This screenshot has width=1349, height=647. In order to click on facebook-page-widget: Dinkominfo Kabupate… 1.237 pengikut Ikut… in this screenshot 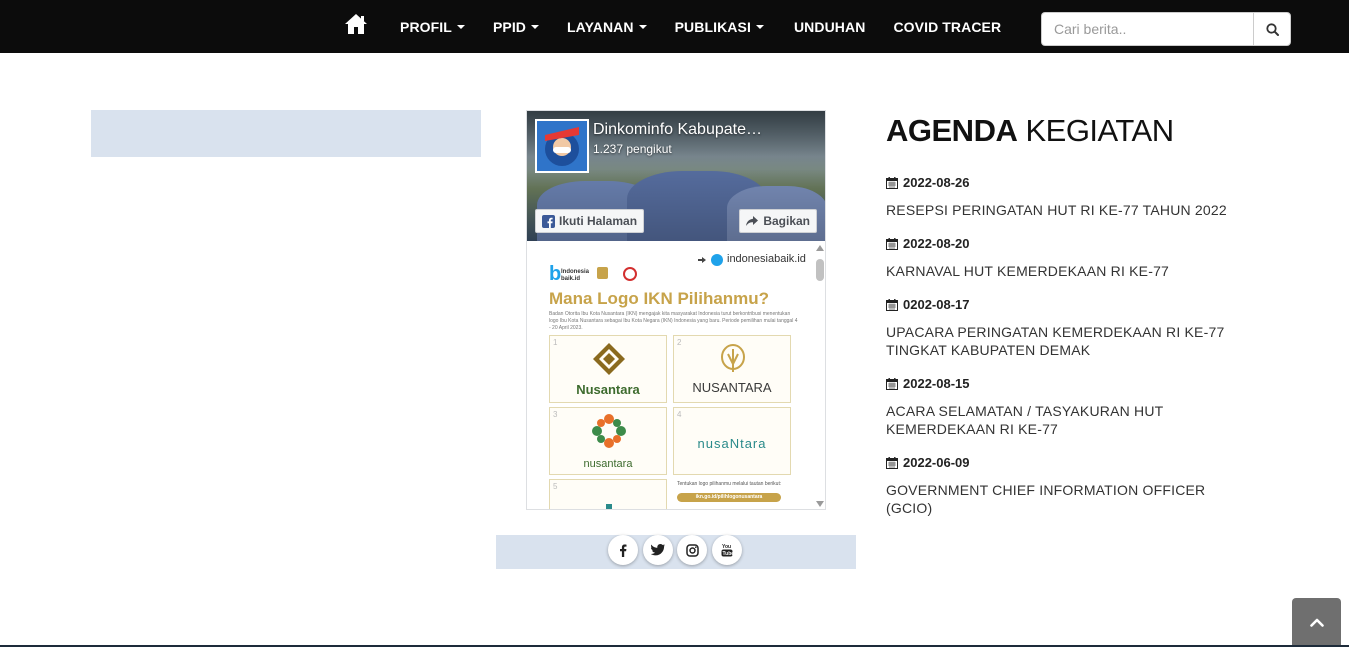, I will do `click(676, 310)`.